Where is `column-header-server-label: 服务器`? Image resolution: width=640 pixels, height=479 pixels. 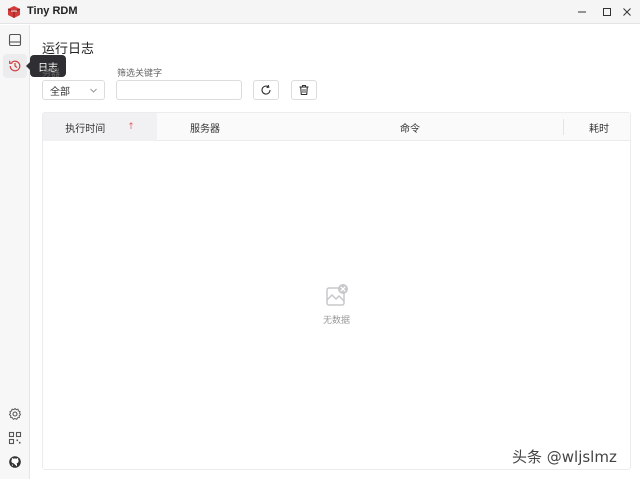 column-header-server-label: 服务器 is located at coordinates (205, 129).